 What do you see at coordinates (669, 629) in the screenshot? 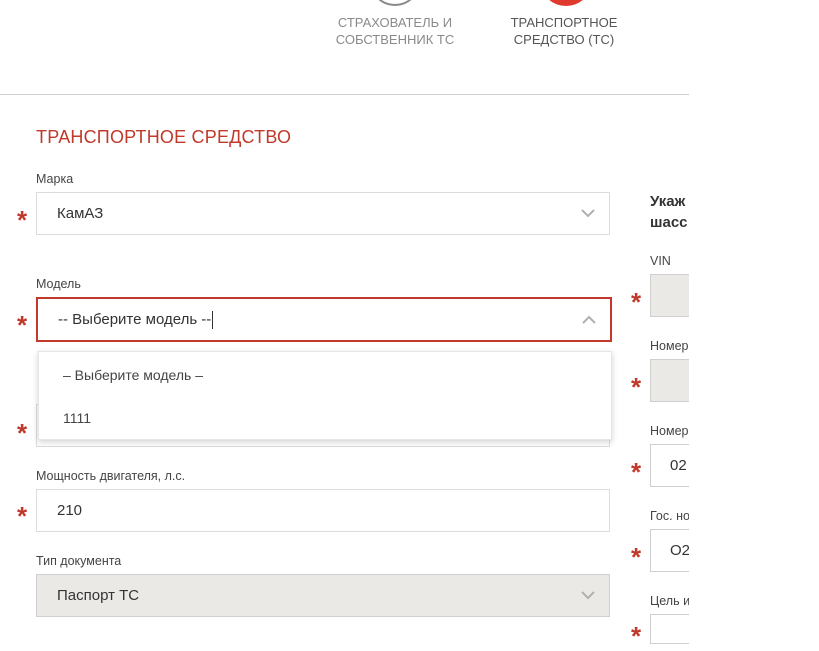
I see `purpose-input` at bounding box center [669, 629].